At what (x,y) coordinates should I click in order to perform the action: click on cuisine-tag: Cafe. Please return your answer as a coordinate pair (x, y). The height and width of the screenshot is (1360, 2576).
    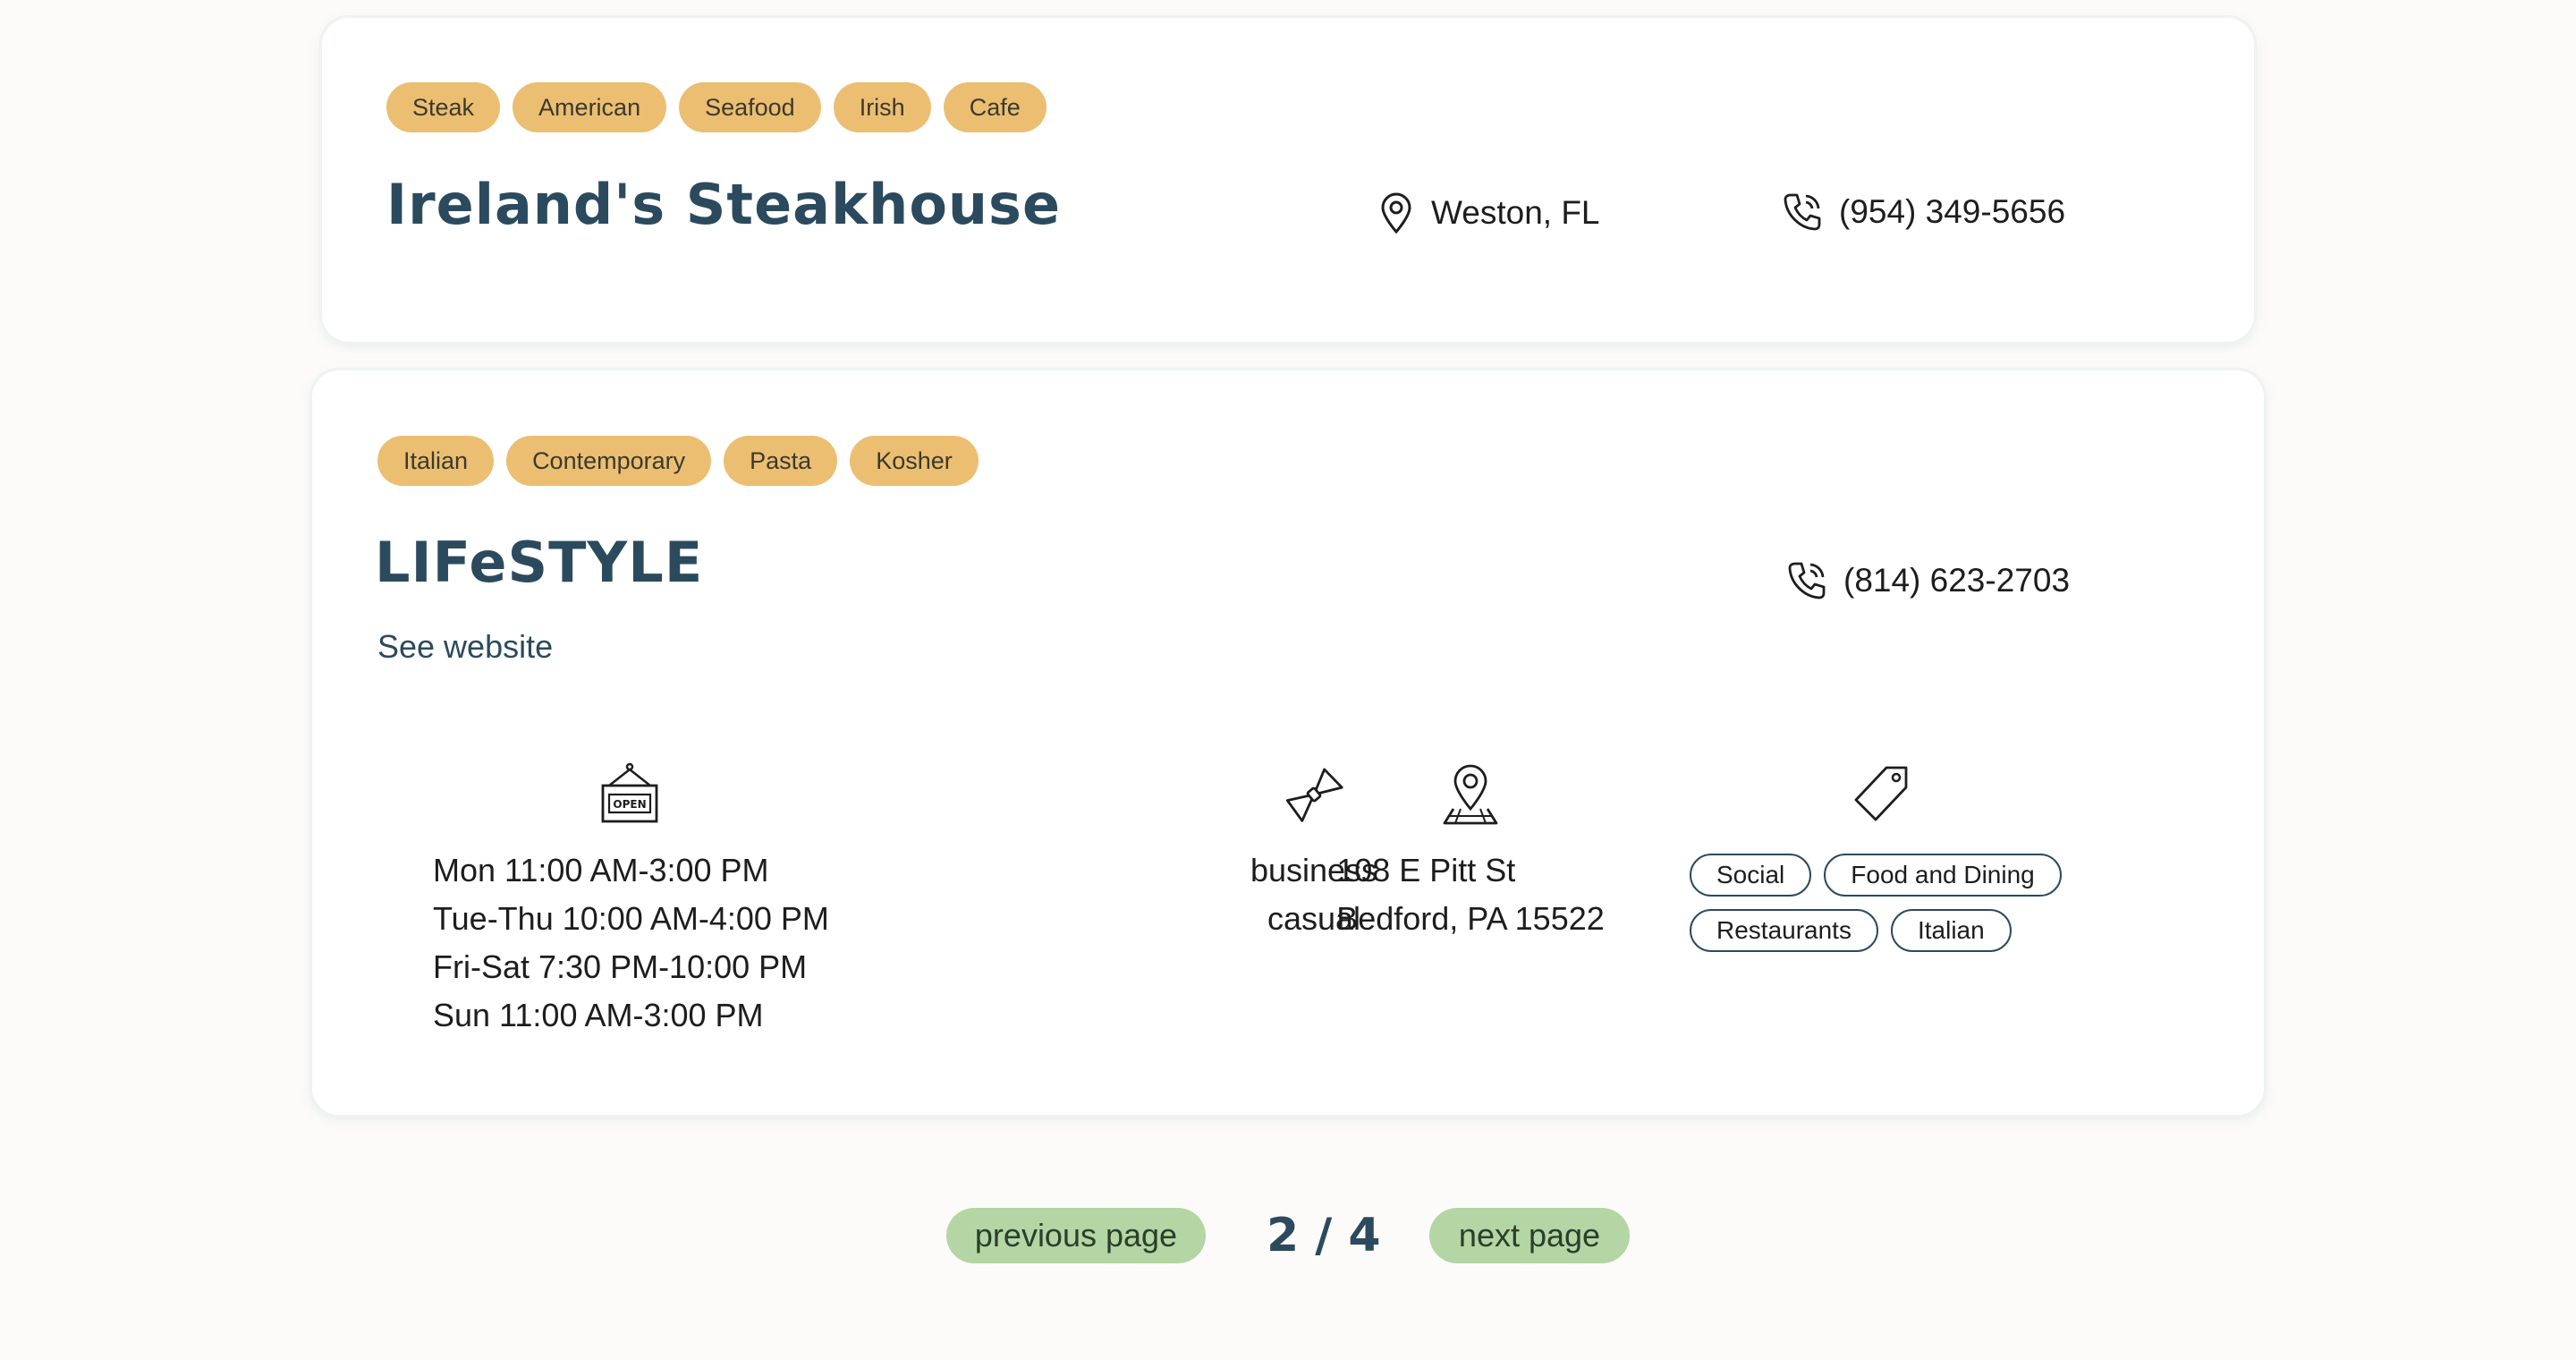
    Looking at the image, I should click on (994, 107).